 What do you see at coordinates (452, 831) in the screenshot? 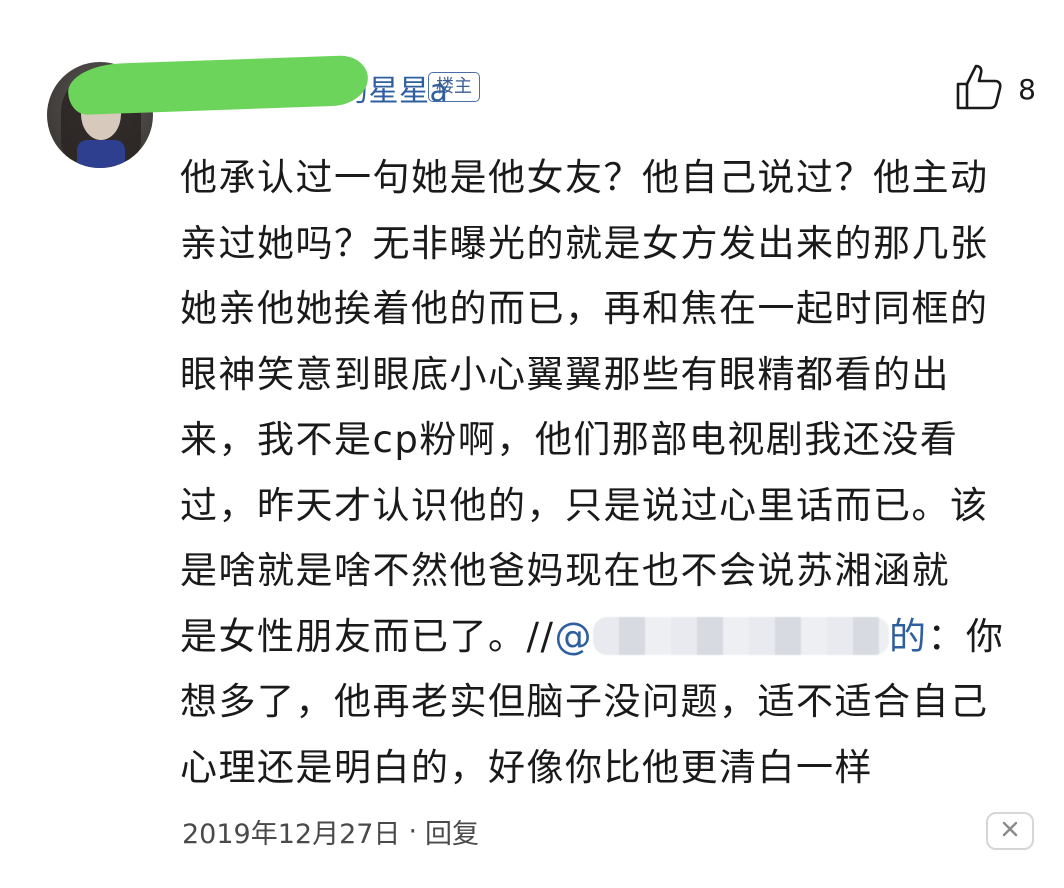
I see `reply-button: 回复` at bounding box center [452, 831].